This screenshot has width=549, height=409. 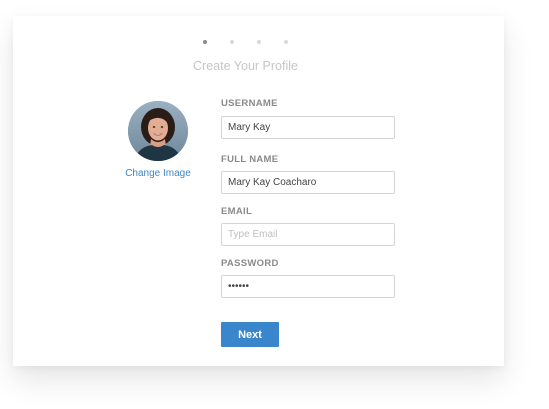 What do you see at coordinates (308, 286) in the screenshot?
I see `password-input` at bounding box center [308, 286].